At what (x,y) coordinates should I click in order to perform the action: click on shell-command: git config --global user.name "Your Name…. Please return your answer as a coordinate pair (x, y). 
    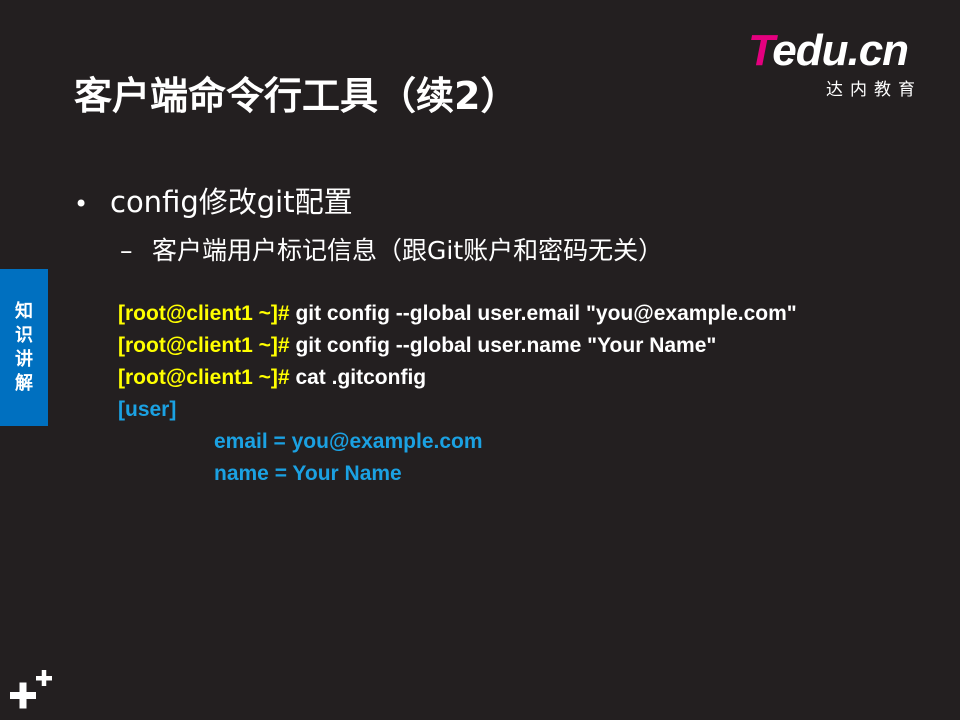
    Looking at the image, I should click on (506, 345).